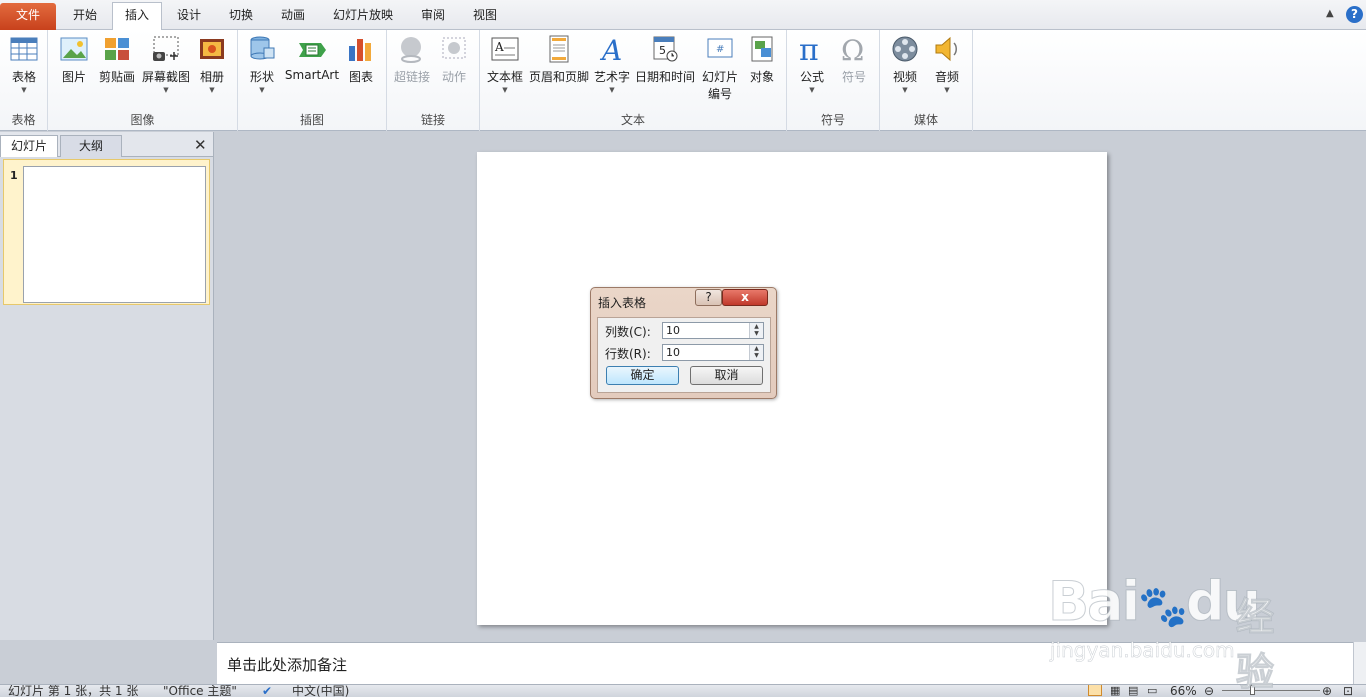 Image resolution: width=1366 pixels, height=697 pixels. What do you see at coordinates (642, 375) in the screenshot?
I see `ok-button: 确定` at bounding box center [642, 375].